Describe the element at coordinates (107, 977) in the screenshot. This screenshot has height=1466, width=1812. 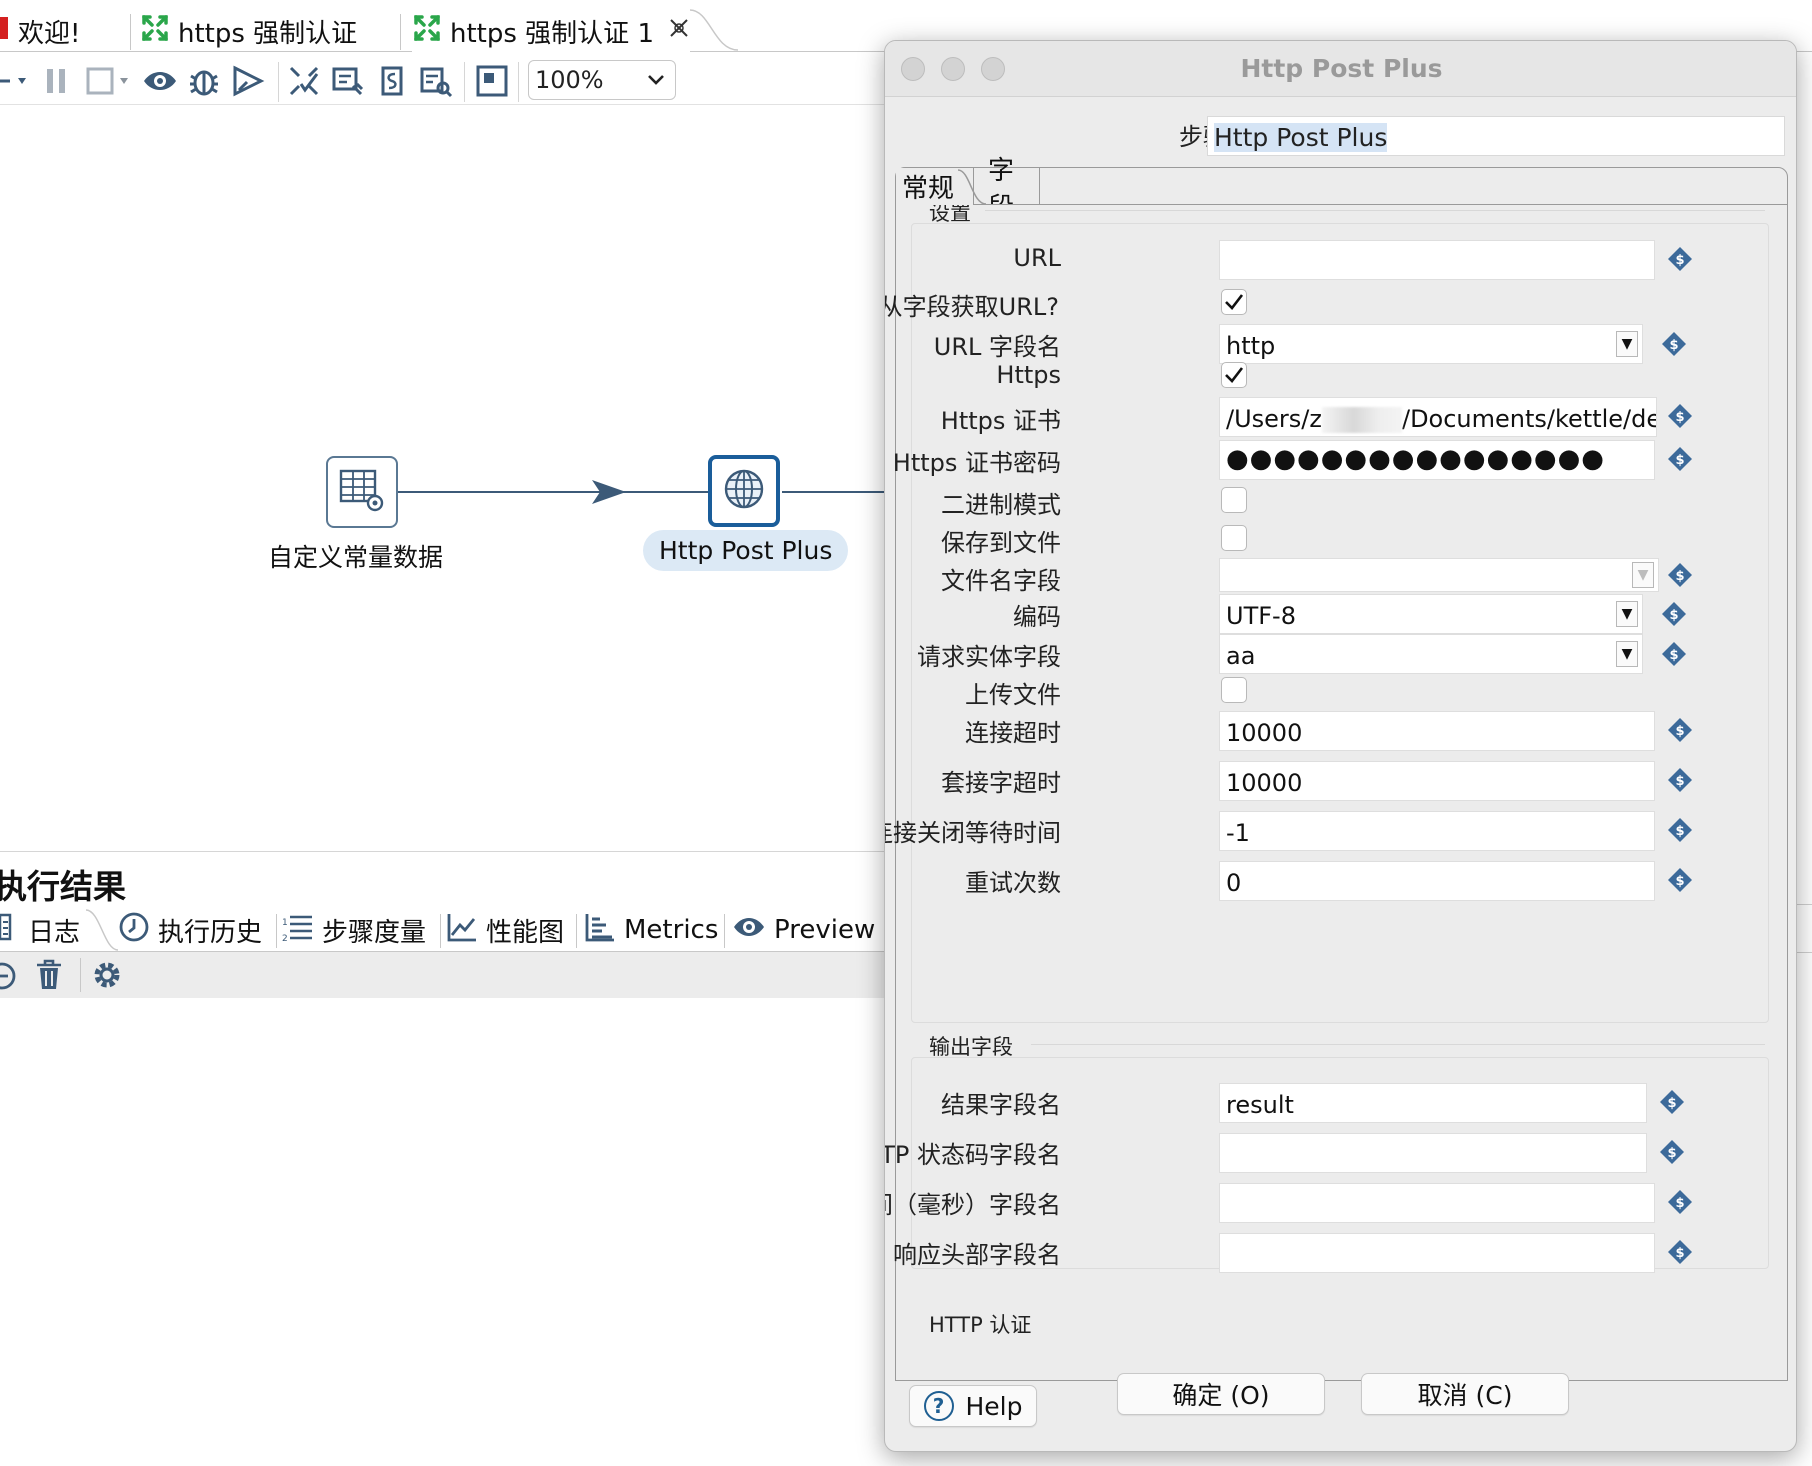
I see `log-settings-gear-icon` at that location.